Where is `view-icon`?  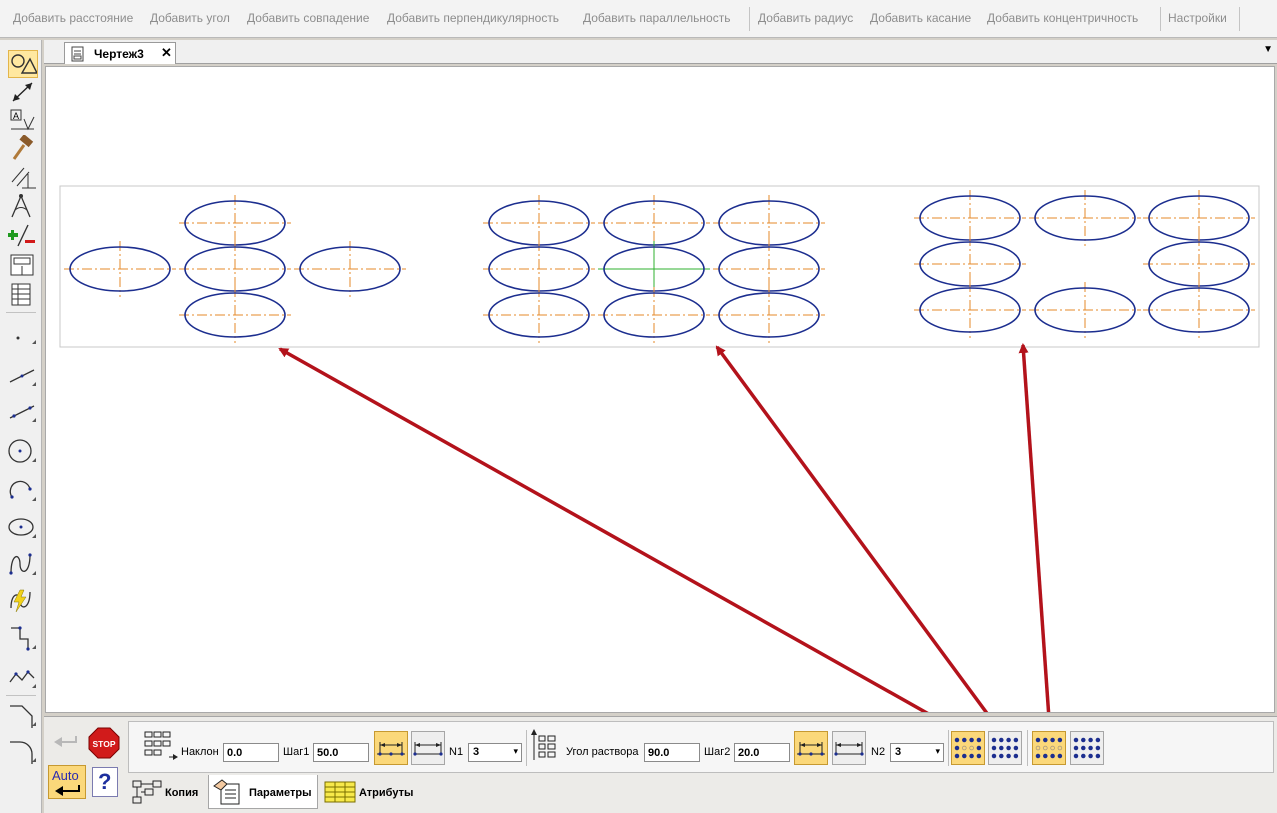
view-icon is located at coordinates (23, 266).